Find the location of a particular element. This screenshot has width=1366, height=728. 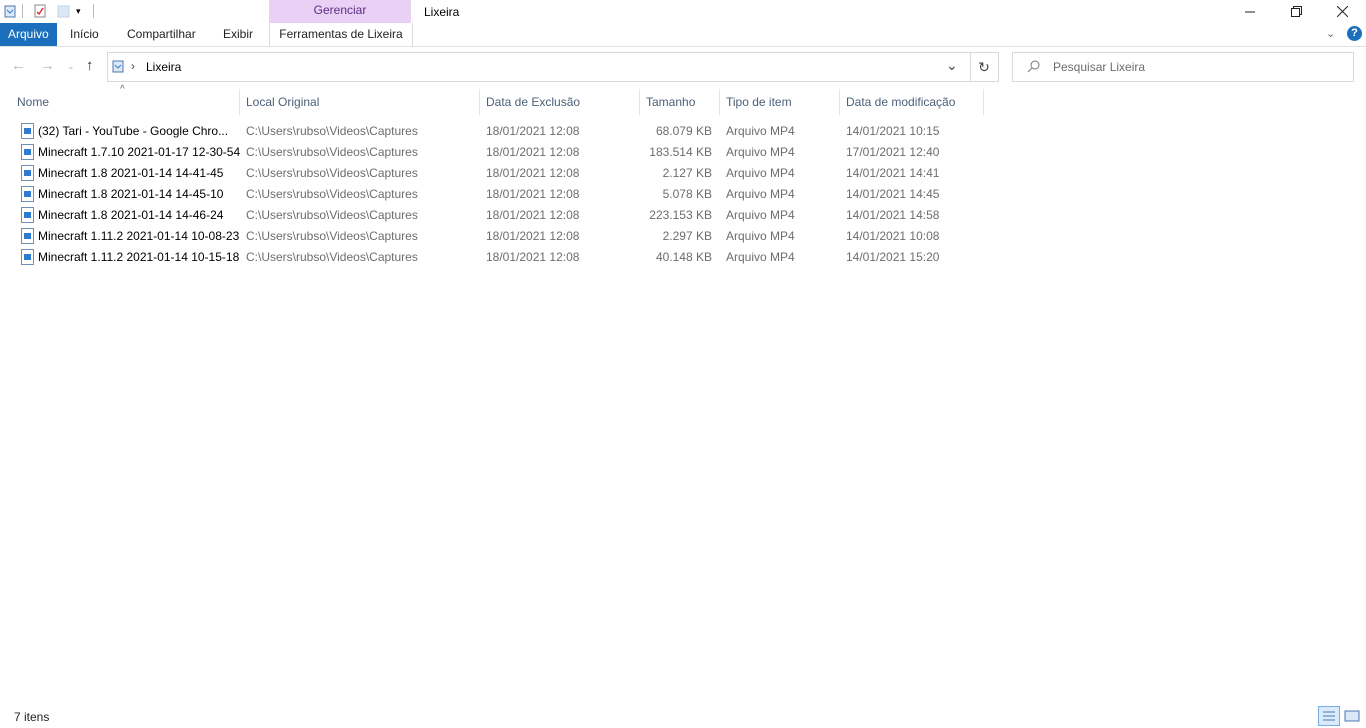

tab-view: Exibir is located at coordinates (238, 34).